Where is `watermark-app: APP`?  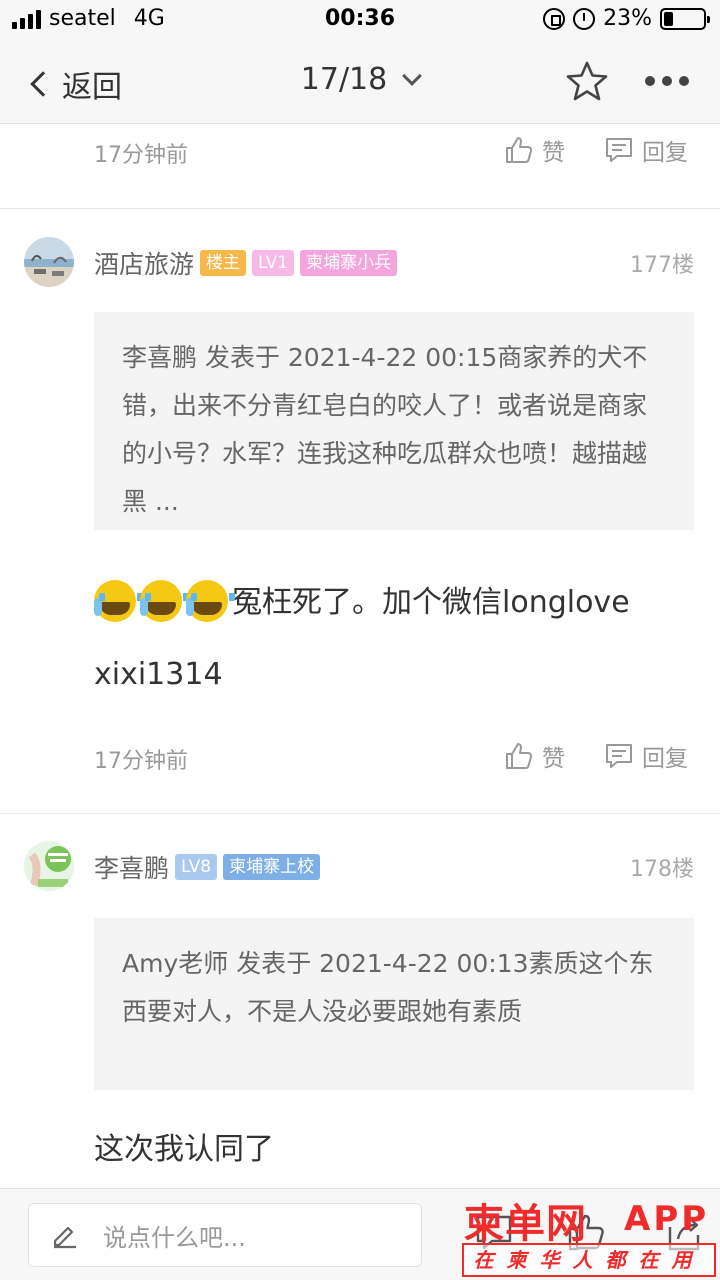 watermark-app: APP is located at coordinates (667, 1219).